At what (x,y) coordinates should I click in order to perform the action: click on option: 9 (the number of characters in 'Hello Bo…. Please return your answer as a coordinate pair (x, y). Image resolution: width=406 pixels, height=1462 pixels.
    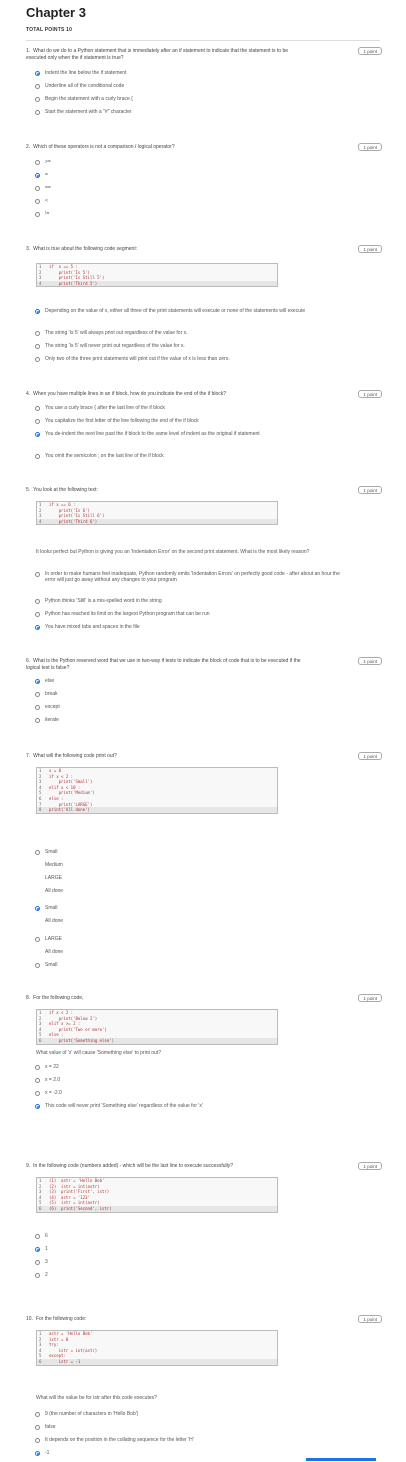
    Looking at the image, I should click on (190, 1414).